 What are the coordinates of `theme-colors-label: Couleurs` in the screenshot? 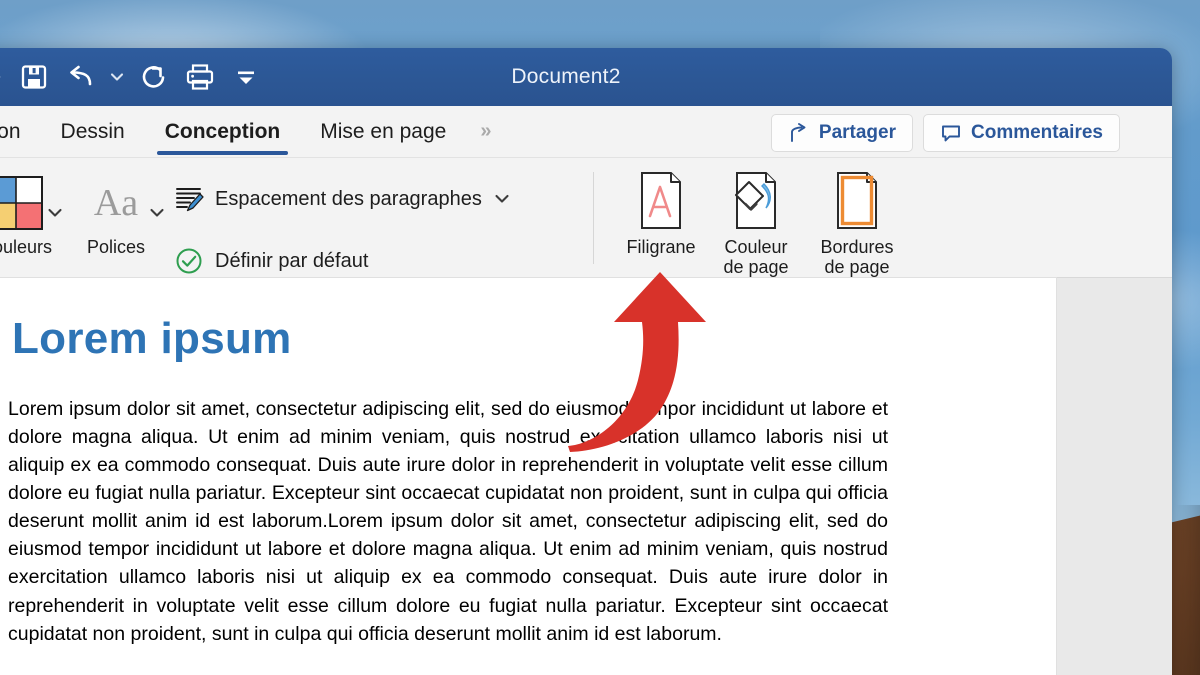 It's located at (26, 247).